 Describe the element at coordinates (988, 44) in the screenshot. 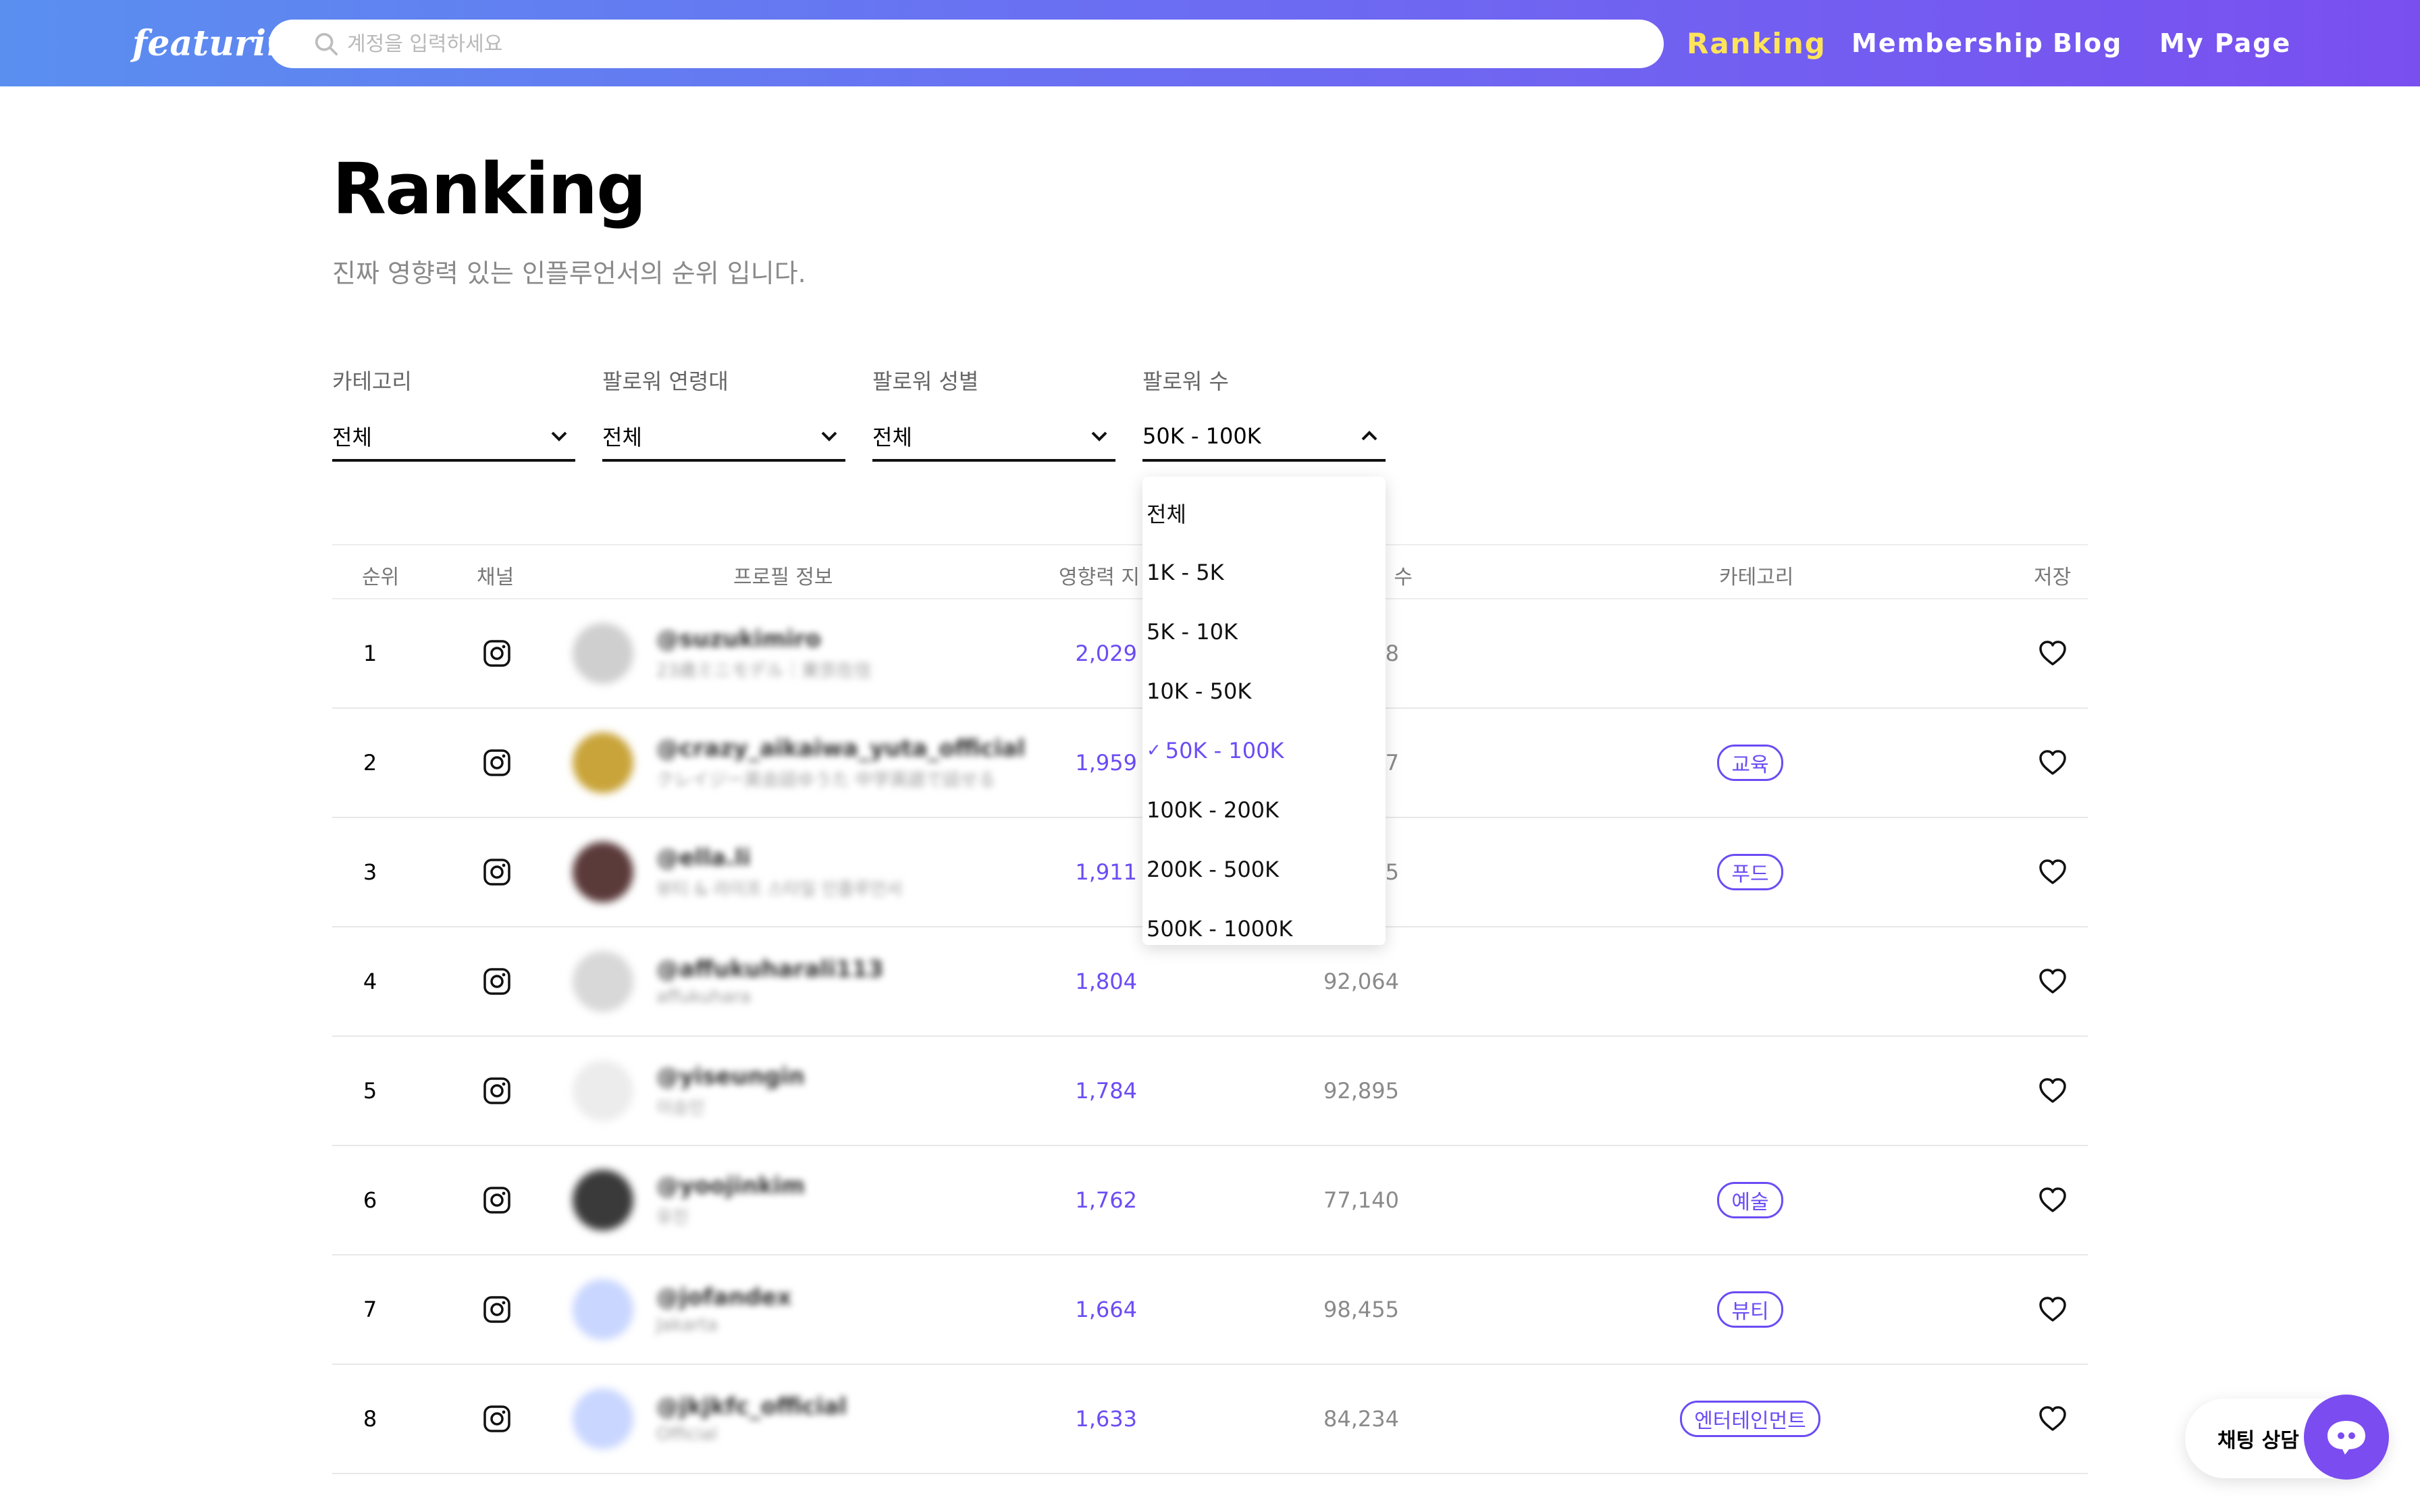

I see `search-input` at that location.